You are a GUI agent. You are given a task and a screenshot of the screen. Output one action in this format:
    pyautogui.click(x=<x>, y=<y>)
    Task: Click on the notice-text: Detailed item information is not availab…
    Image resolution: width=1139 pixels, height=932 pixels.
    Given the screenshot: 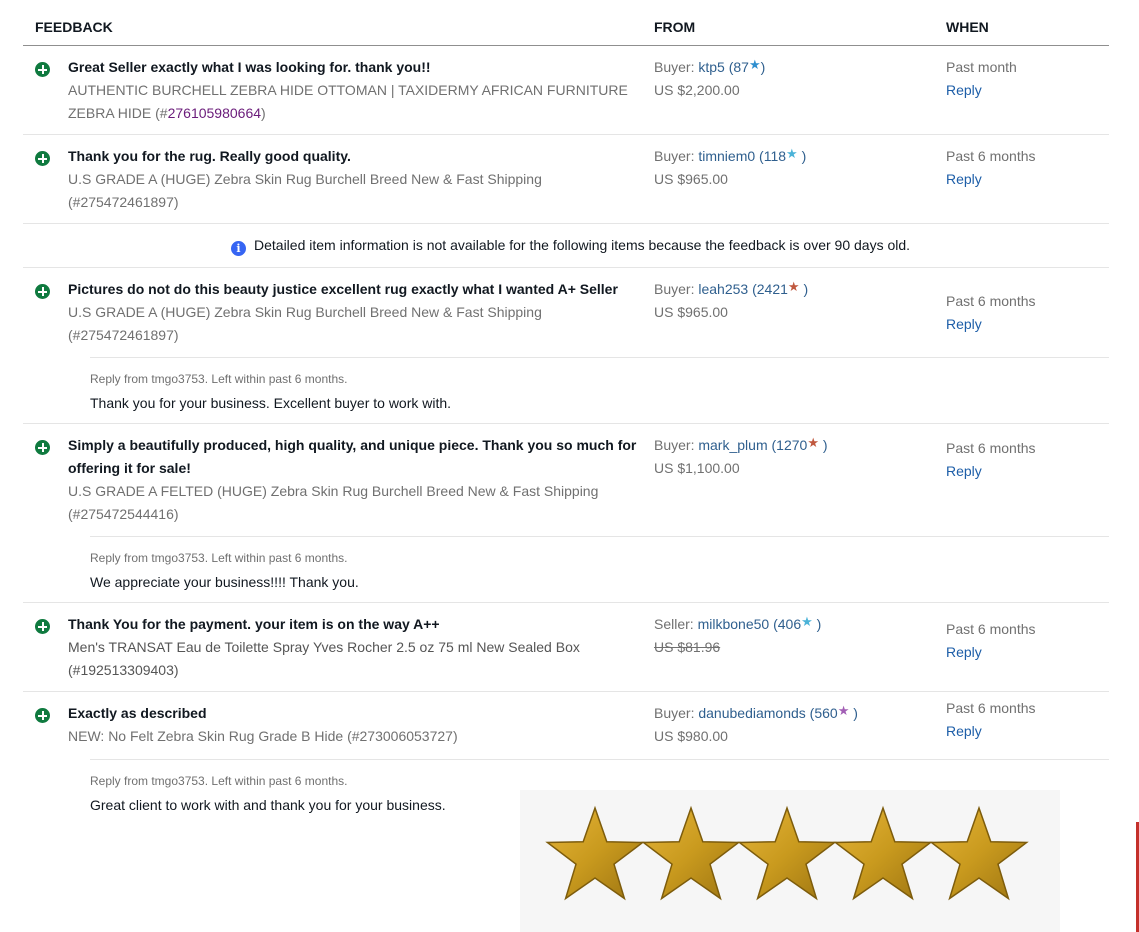 What is the action you would take?
    pyautogui.click(x=582, y=245)
    